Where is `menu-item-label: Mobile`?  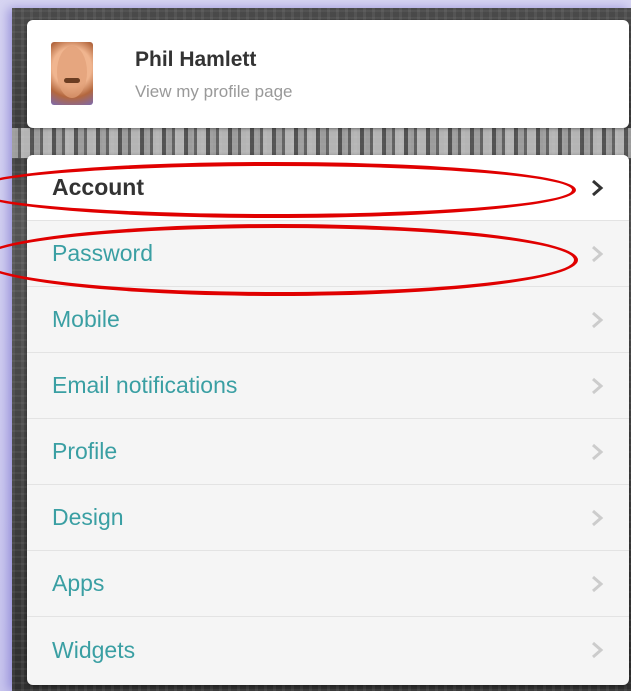 menu-item-label: Mobile is located at coordinates (86, 319).